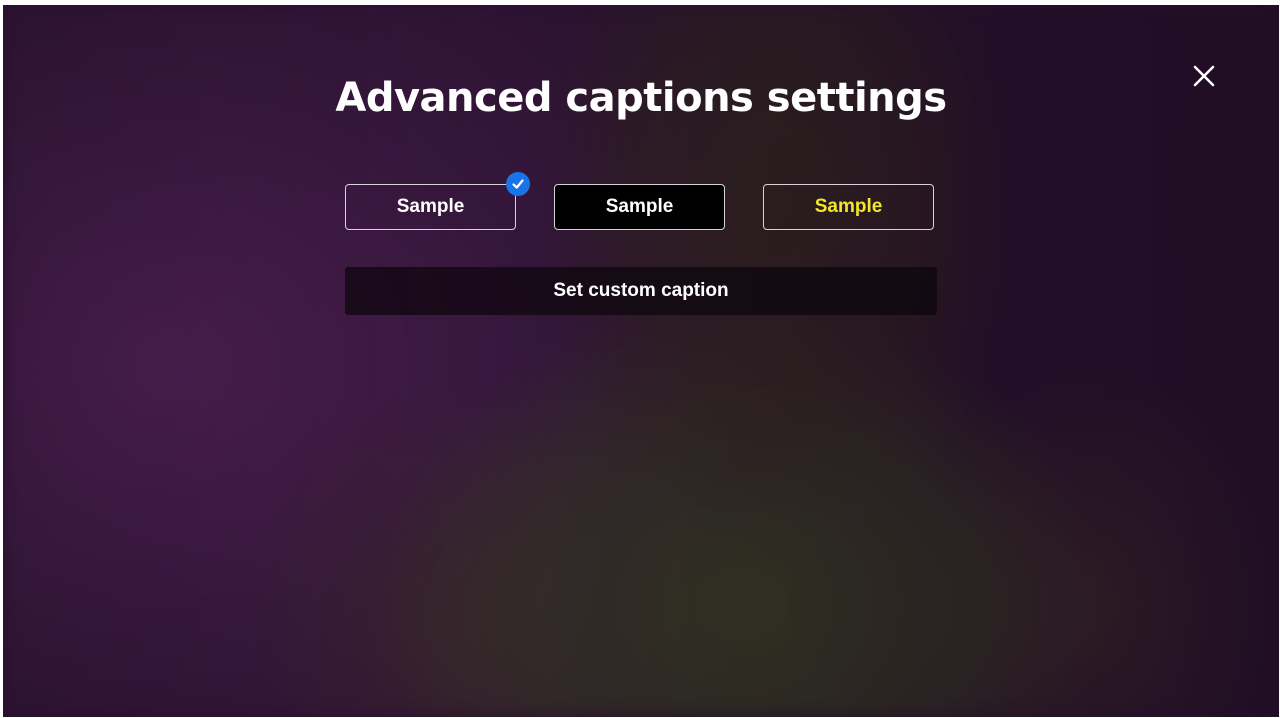  I want to click on set-custom-caption-button: Set custom caption, so click(641, 291).